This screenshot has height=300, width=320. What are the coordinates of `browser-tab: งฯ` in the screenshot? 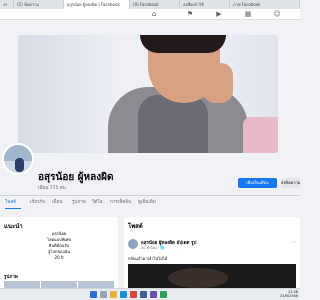 It's located at (7, 4).